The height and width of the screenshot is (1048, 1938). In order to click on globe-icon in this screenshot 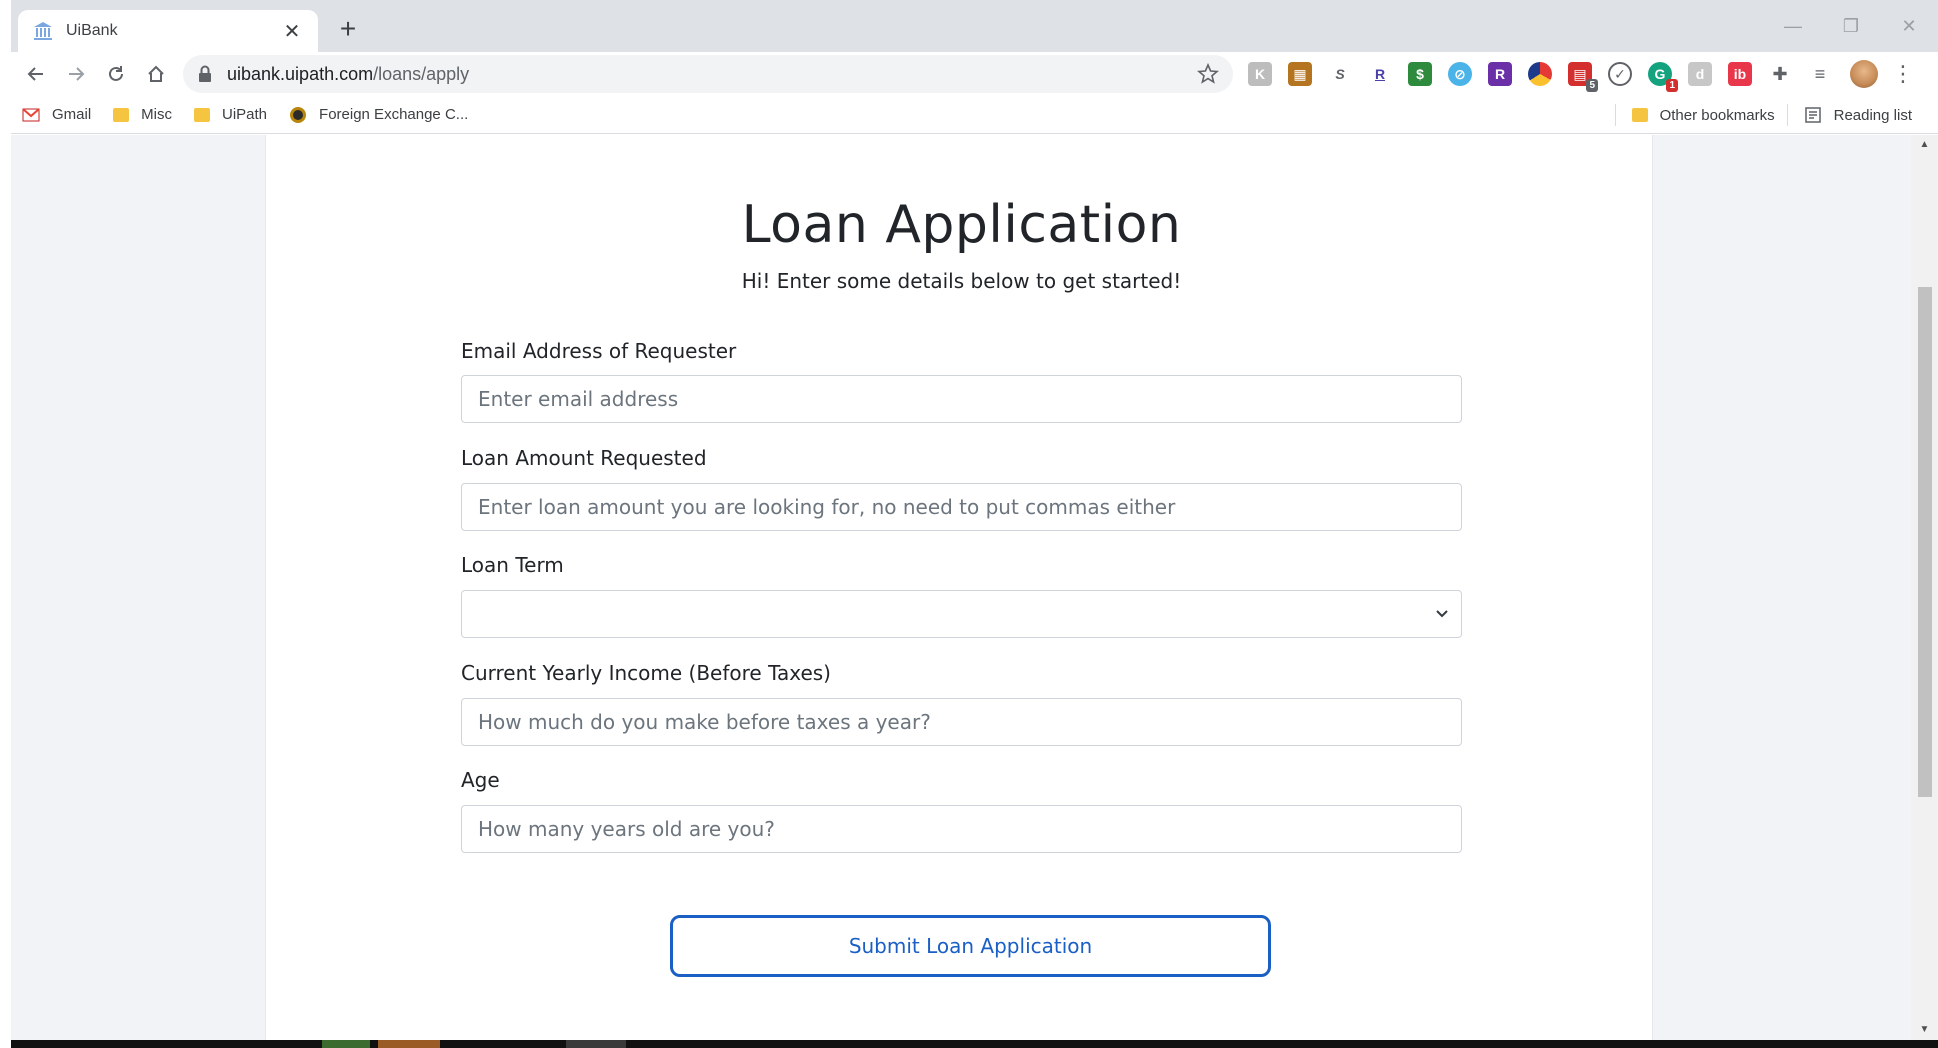, I will do `click(298, 114)`.